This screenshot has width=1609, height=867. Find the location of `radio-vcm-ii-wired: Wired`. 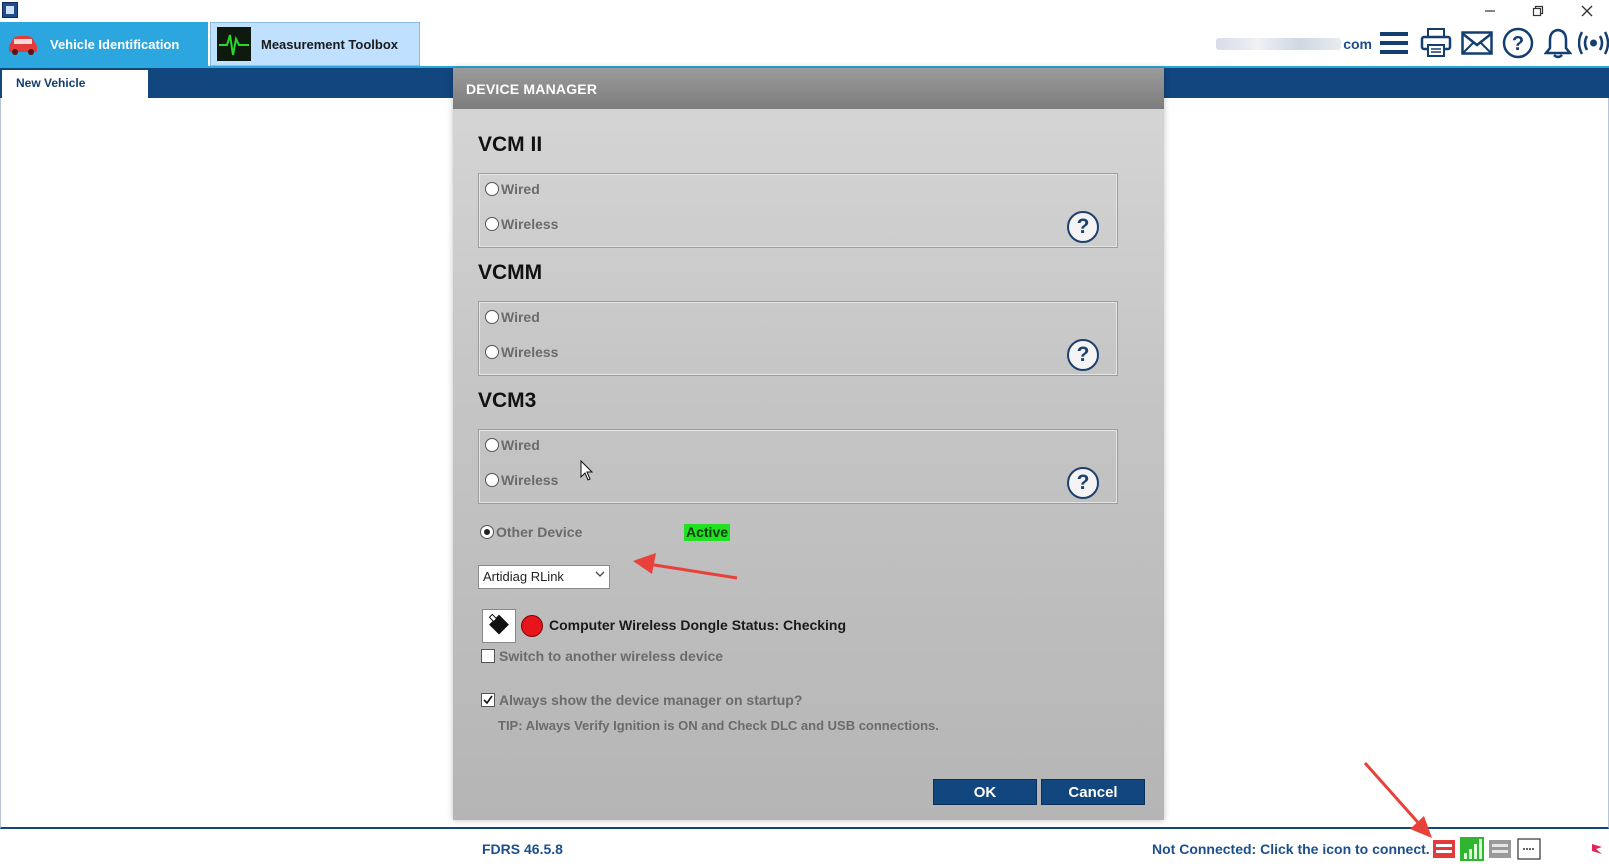

radio-vcm-ii-wired: Wired is located at coordinates (512, 189).